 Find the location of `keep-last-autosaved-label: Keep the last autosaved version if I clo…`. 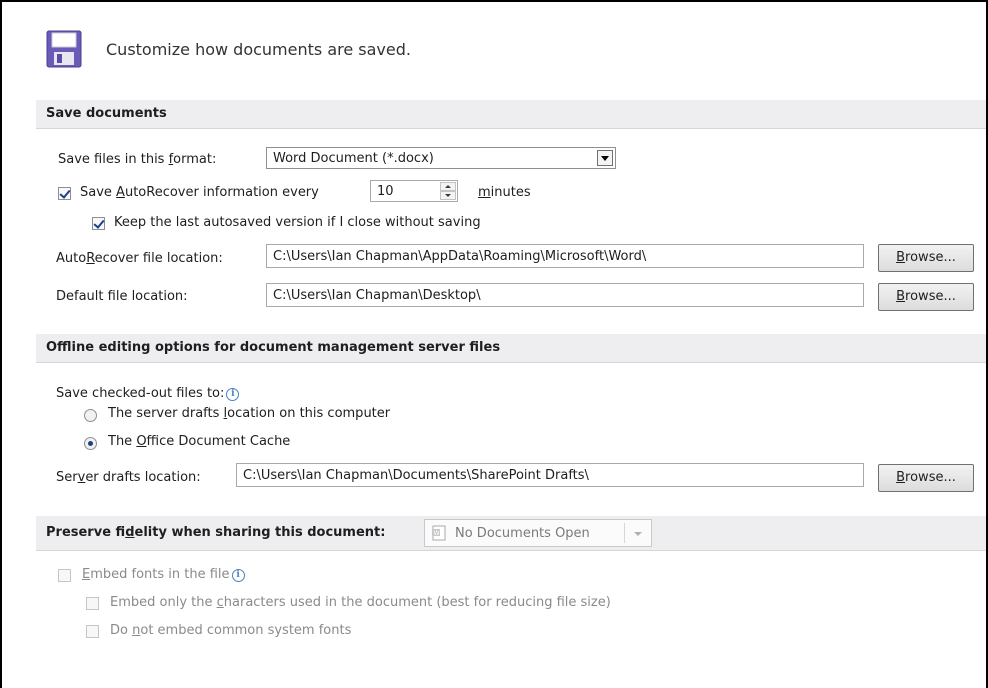

keep-last-autosaved-label: Keep the last autosaved version if I clo… is located at coordinates (297, 222).